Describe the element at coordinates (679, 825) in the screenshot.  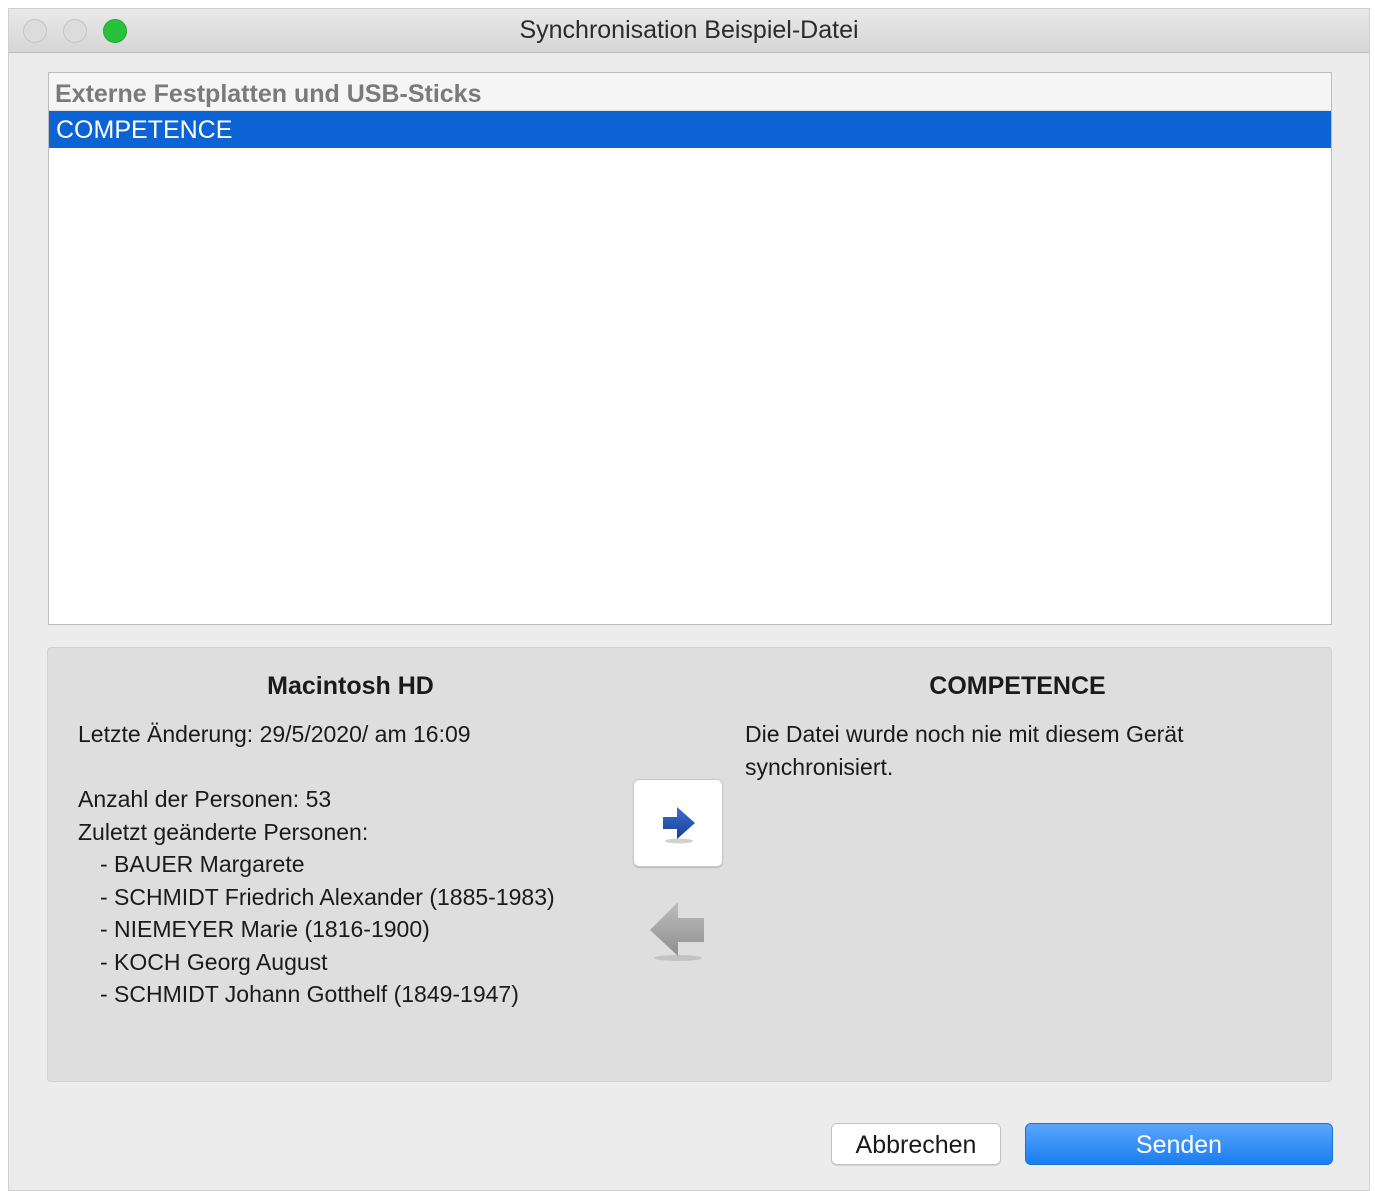
I see `arrow-right-icon` at that location.